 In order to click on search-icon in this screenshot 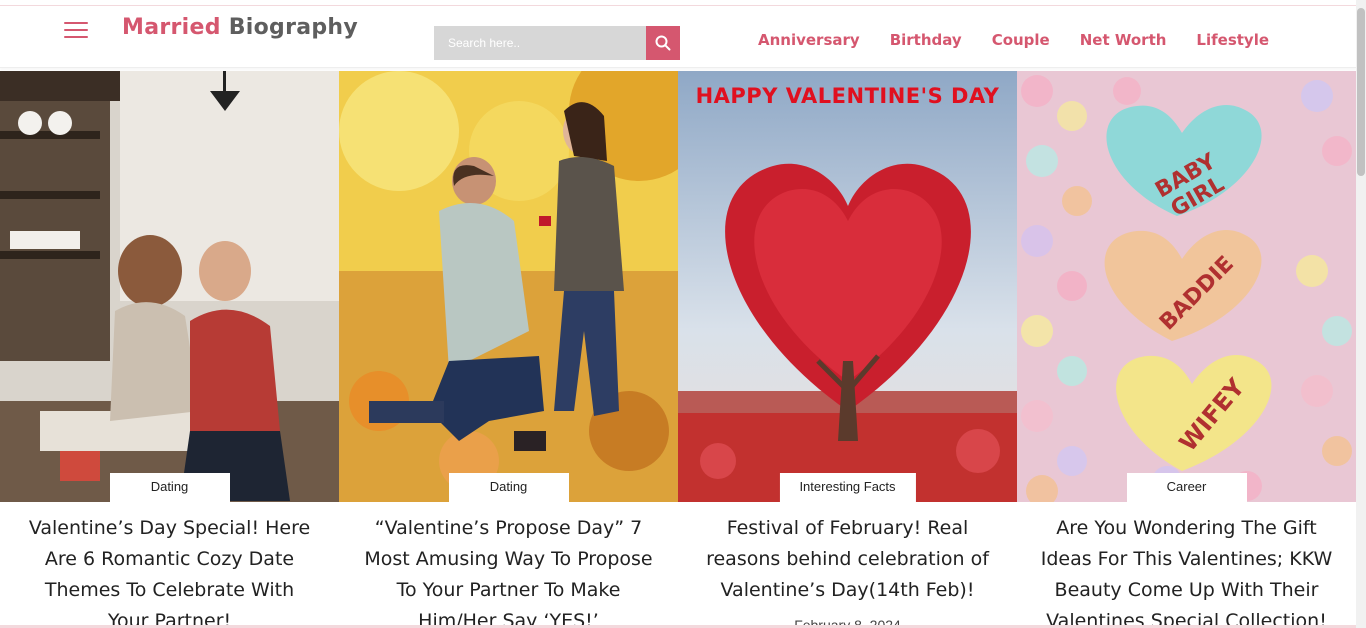, I will do `click(663, 43)`.